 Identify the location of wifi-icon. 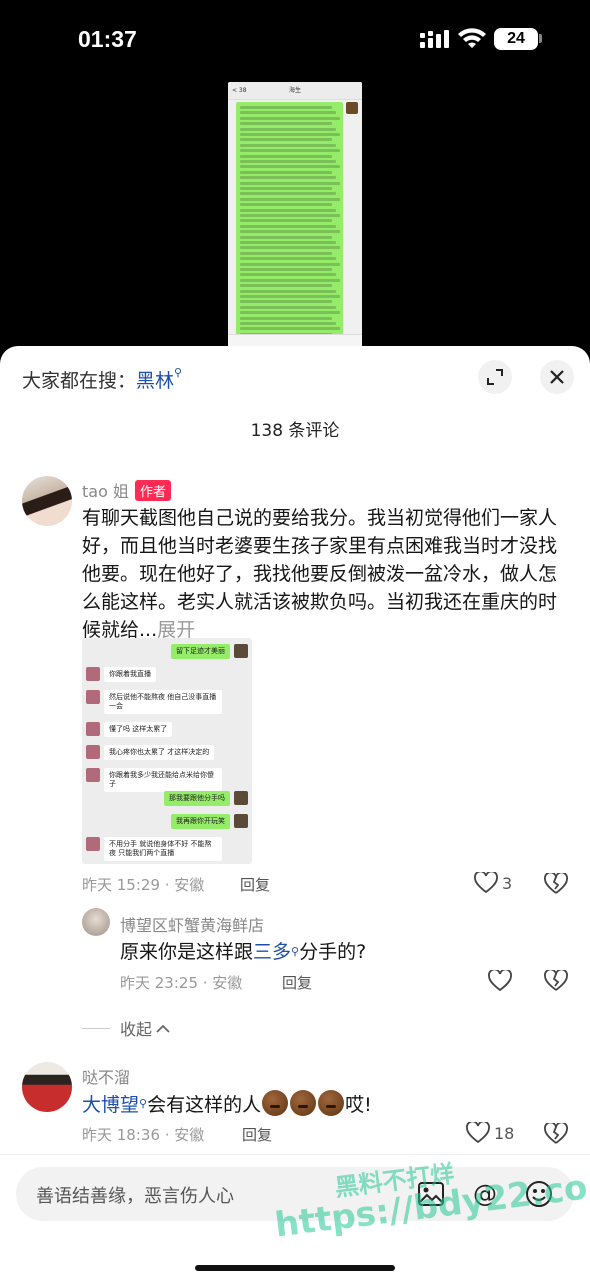
(472, 38).